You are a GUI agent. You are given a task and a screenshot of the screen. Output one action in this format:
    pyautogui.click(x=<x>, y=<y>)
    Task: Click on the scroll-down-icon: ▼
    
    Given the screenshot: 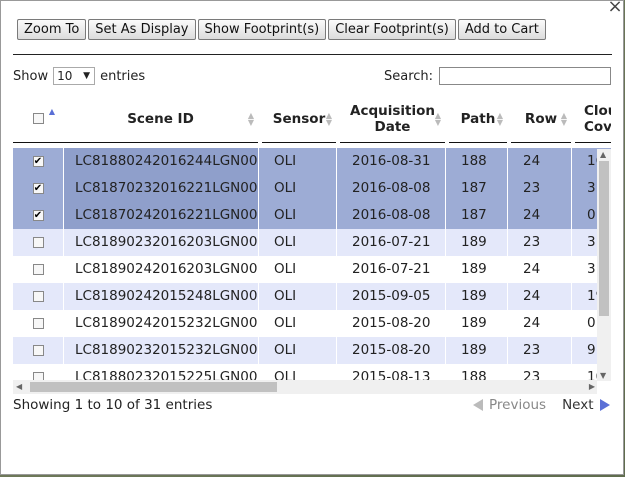 What is the action you would take?
    pyautogui.click(x=603, y=375)
    